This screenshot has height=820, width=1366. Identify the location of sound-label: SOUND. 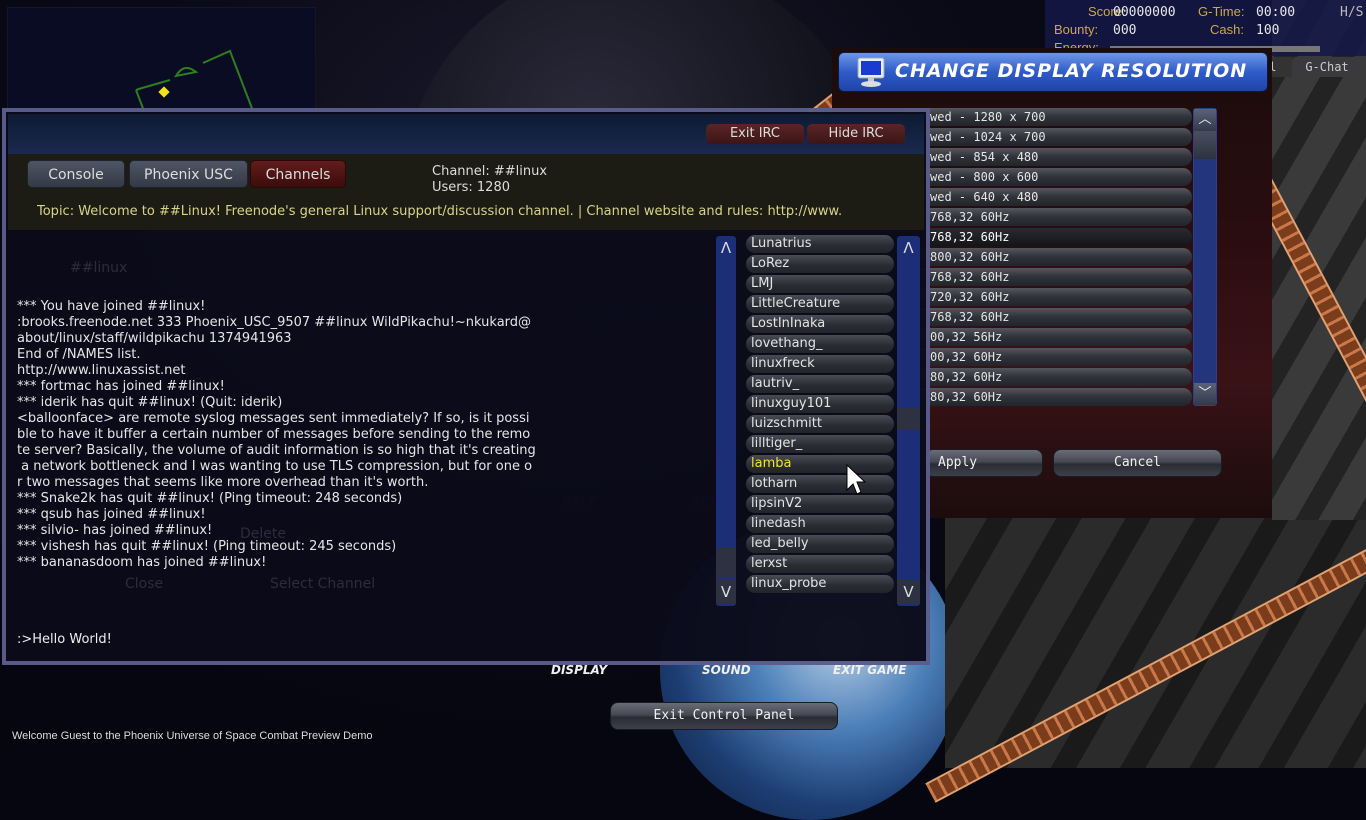
(726, 670).